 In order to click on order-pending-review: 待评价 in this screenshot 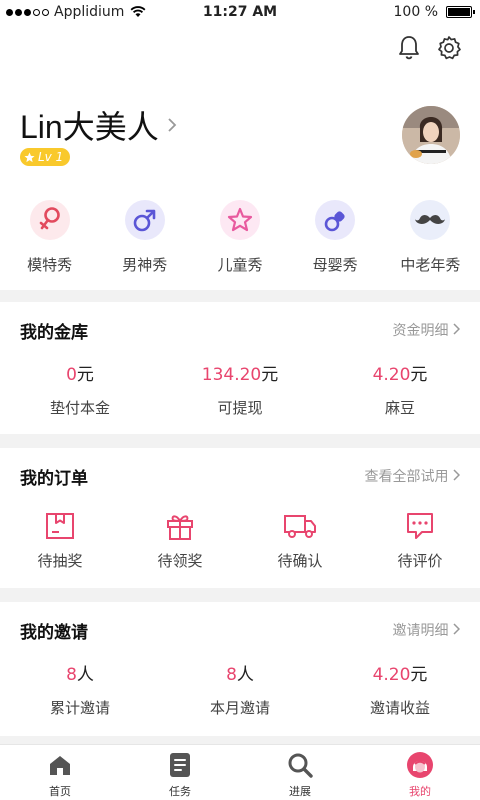, I will do `click(420, 540)`.